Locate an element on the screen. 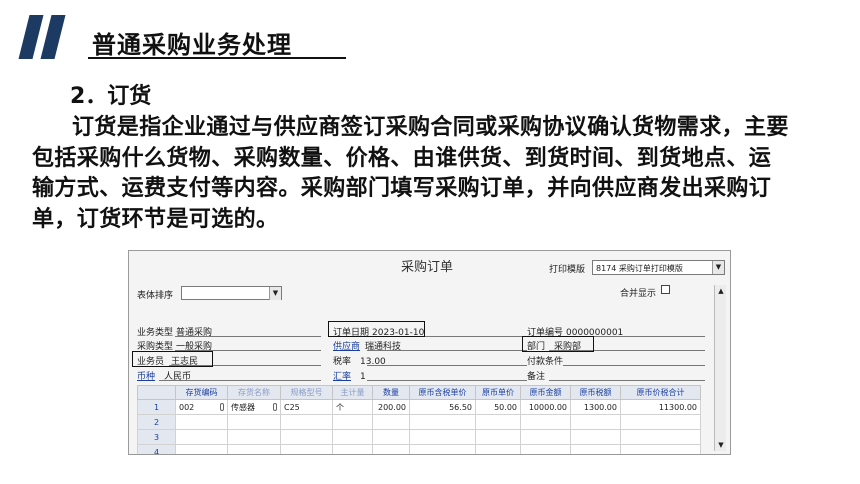 The height and width of the screenshot is (484, 860). col-header-spec: 规格型号 is located at coordinates (306, 392).